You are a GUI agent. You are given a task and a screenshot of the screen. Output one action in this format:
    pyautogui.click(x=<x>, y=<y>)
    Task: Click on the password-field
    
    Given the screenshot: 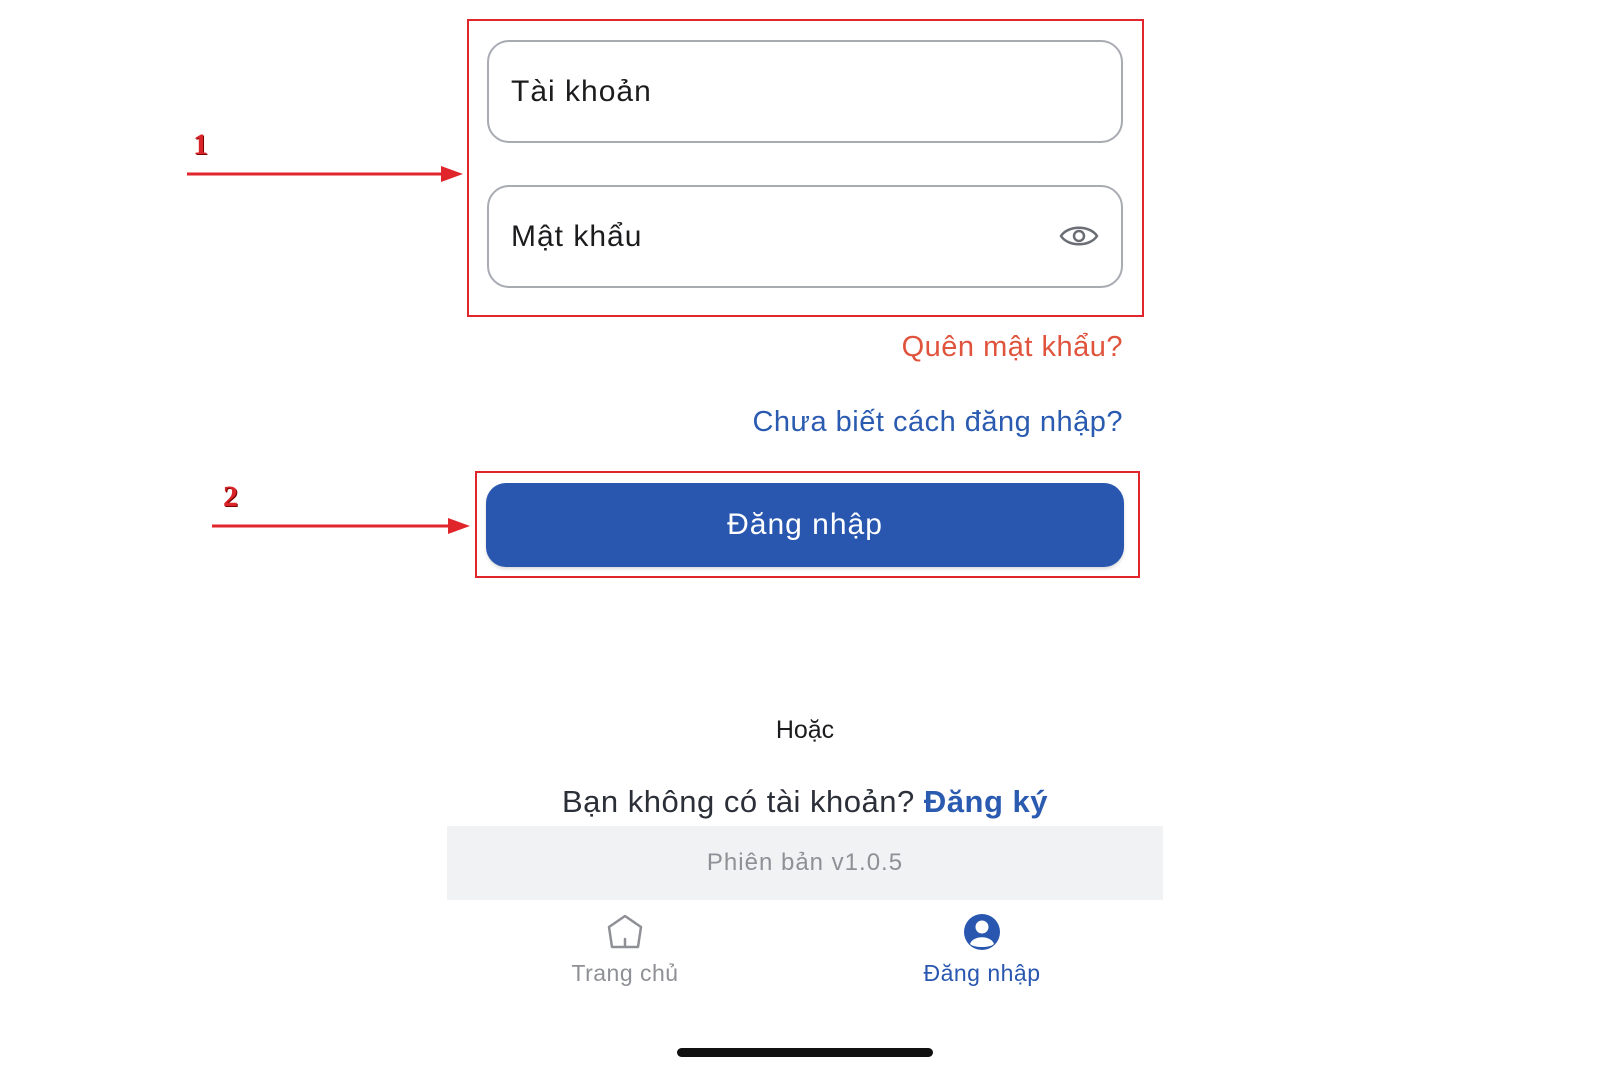 What is the action you would take?
    pyautogui.click(x=805, y=236)
    